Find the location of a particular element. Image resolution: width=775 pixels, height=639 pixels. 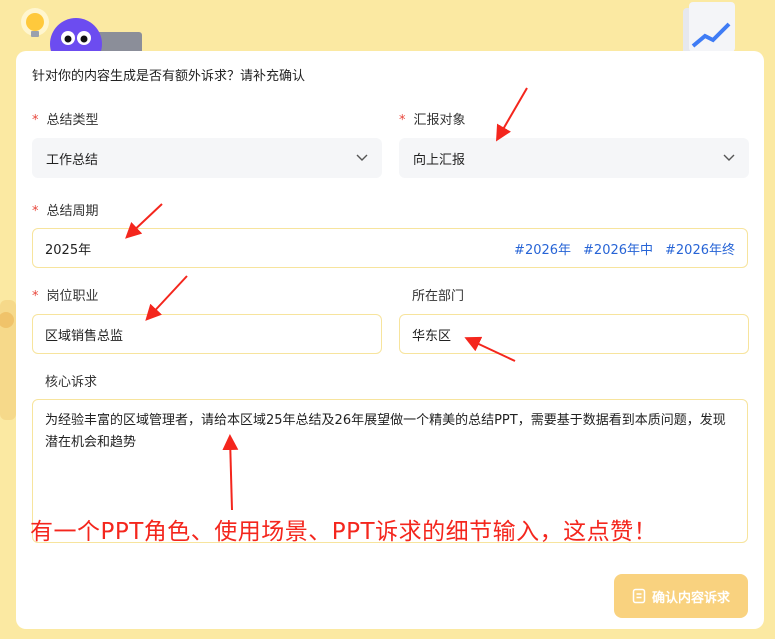

confirm-button: 确认内容诉求 is located at coordinates (681, 596).